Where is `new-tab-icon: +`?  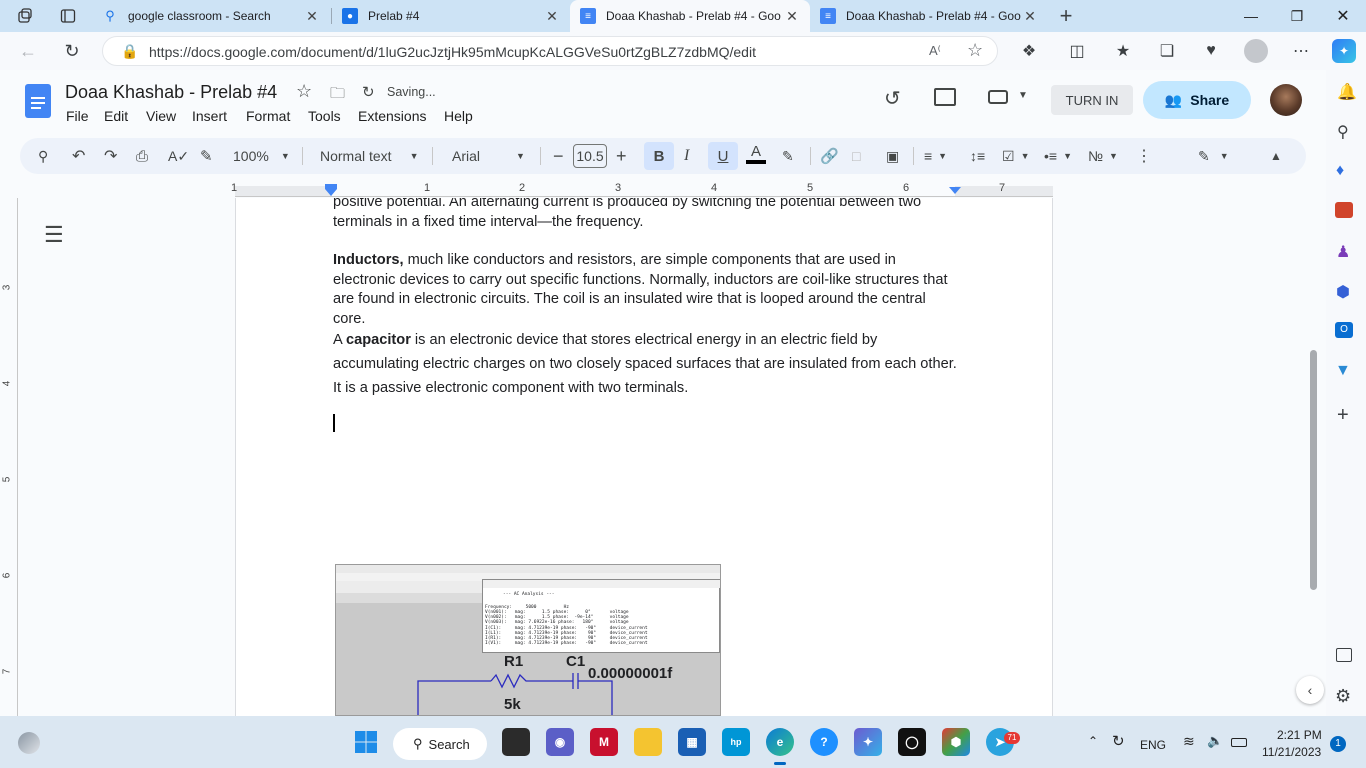 new-tab-icon: + is located at coordinates (1066, 15).